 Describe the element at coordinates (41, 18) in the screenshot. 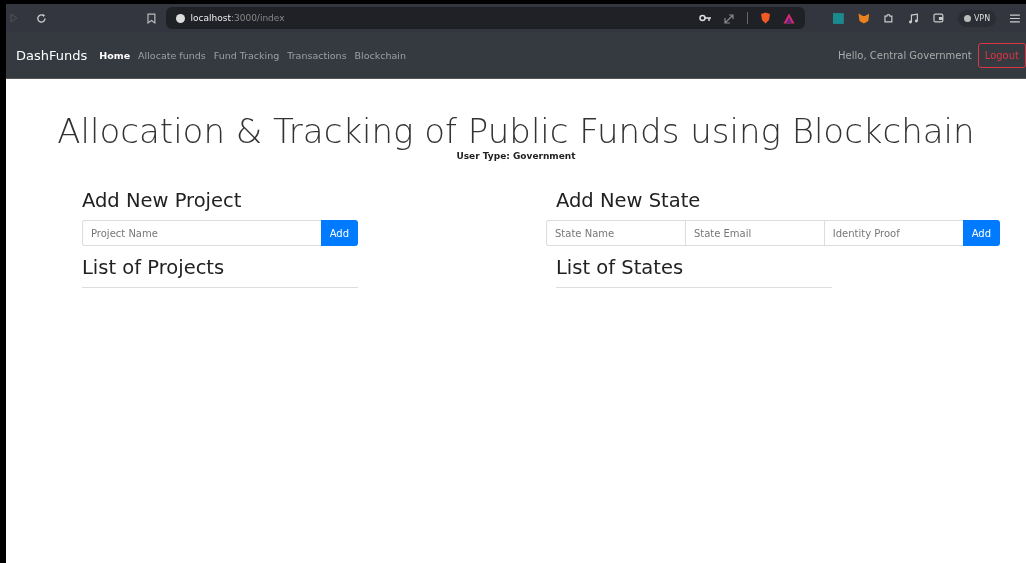

I see `reload-icon` at that location.